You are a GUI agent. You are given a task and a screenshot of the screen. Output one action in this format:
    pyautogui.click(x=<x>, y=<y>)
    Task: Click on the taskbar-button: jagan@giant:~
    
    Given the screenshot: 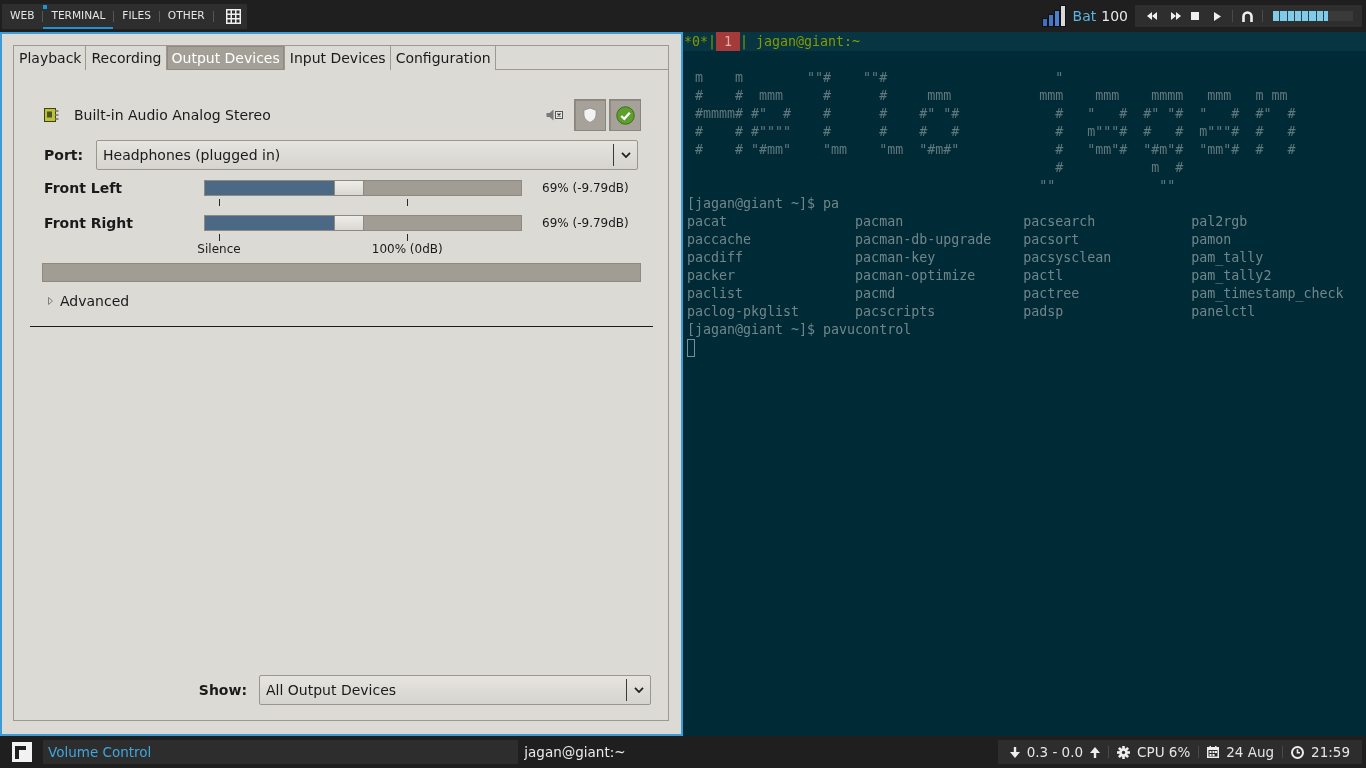 What is the action you would take?
    pyautogui.click(x=757, y=752)
    